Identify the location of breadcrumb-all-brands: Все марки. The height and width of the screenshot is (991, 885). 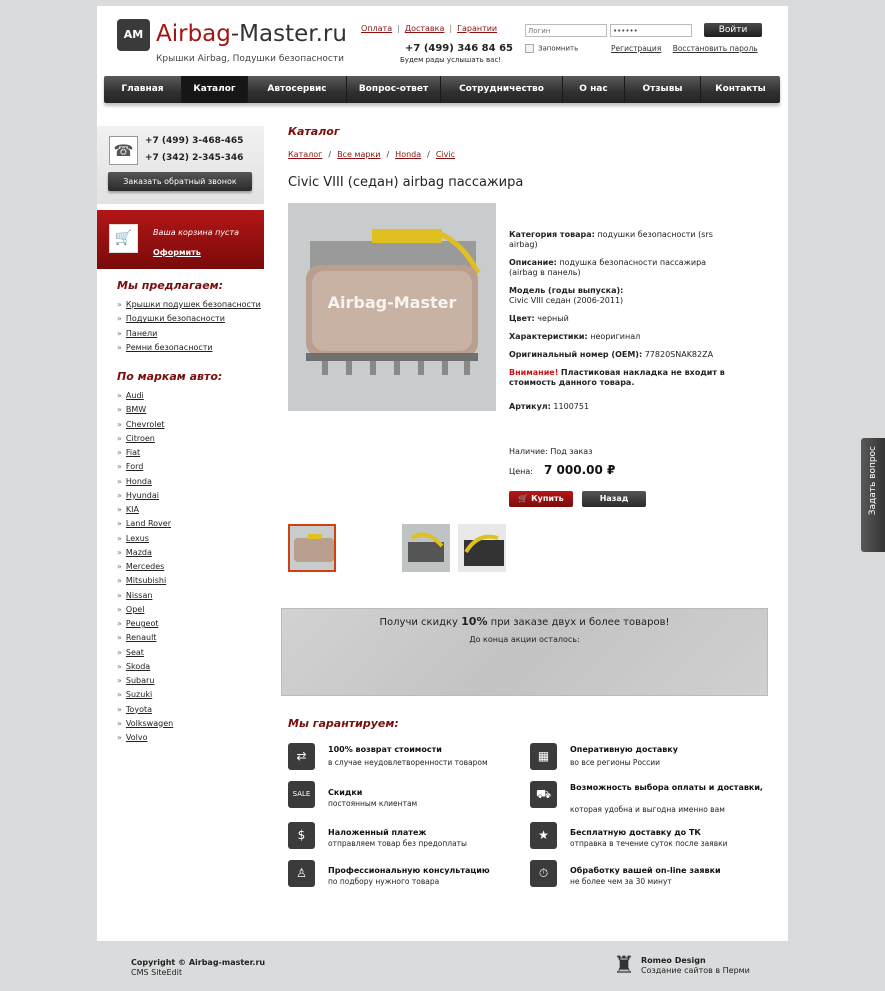
(358, 154).